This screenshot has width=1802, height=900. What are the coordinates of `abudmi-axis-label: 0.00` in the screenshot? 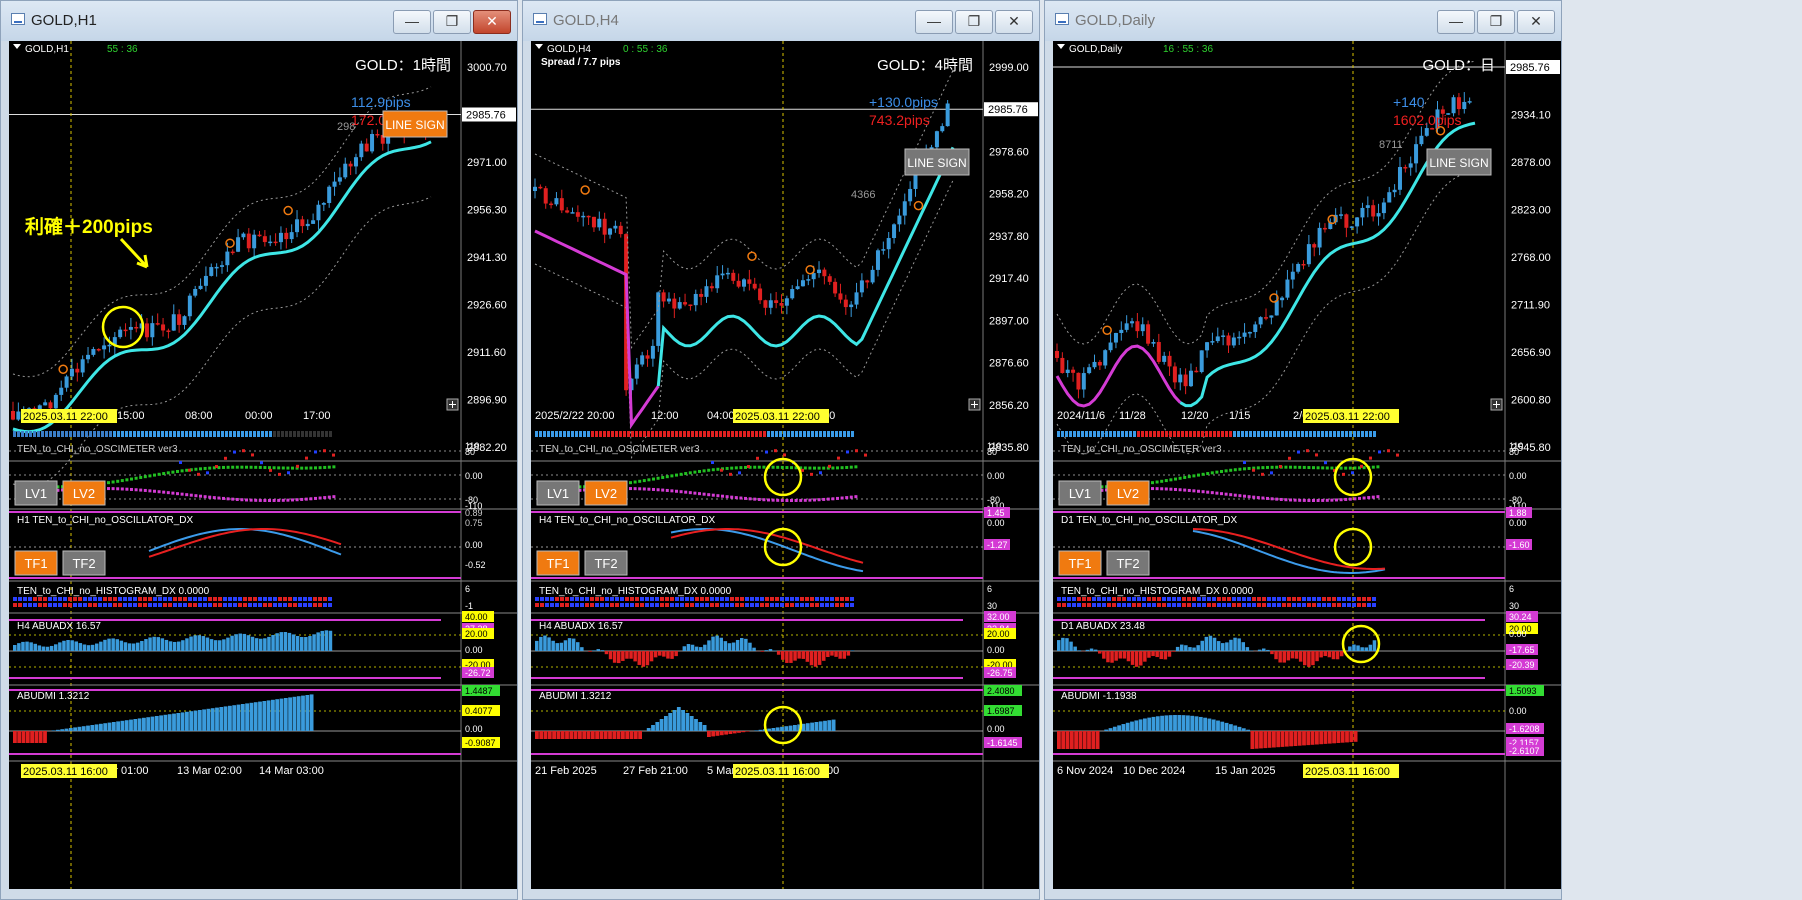 It's located at (474, 729).